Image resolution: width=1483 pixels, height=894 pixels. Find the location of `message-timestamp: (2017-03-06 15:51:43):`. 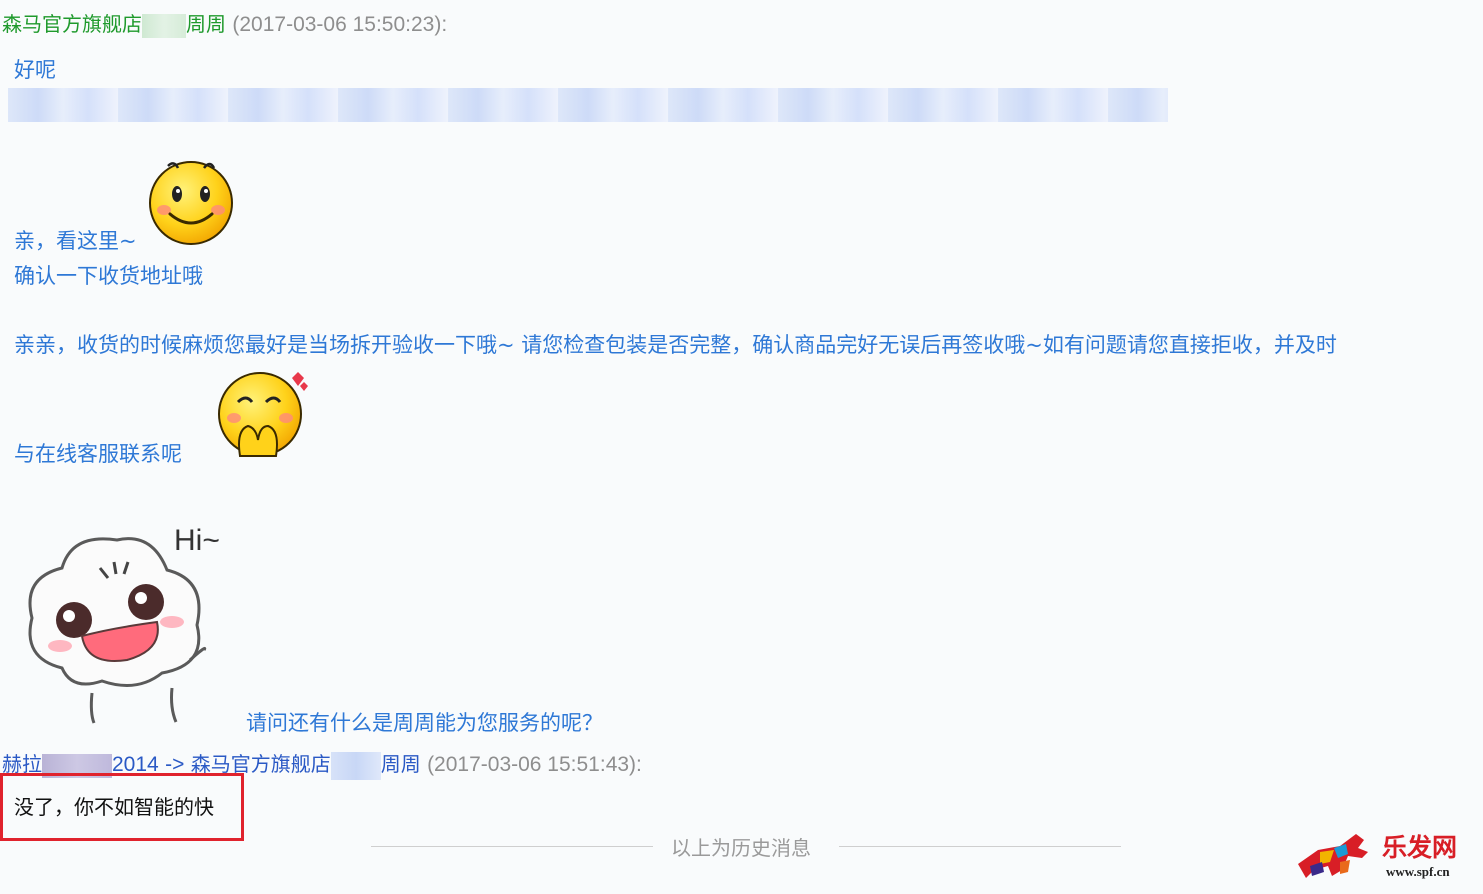

message-timestamp: (2017-03-06 15:51:43): is located at coordinates (534, 764).